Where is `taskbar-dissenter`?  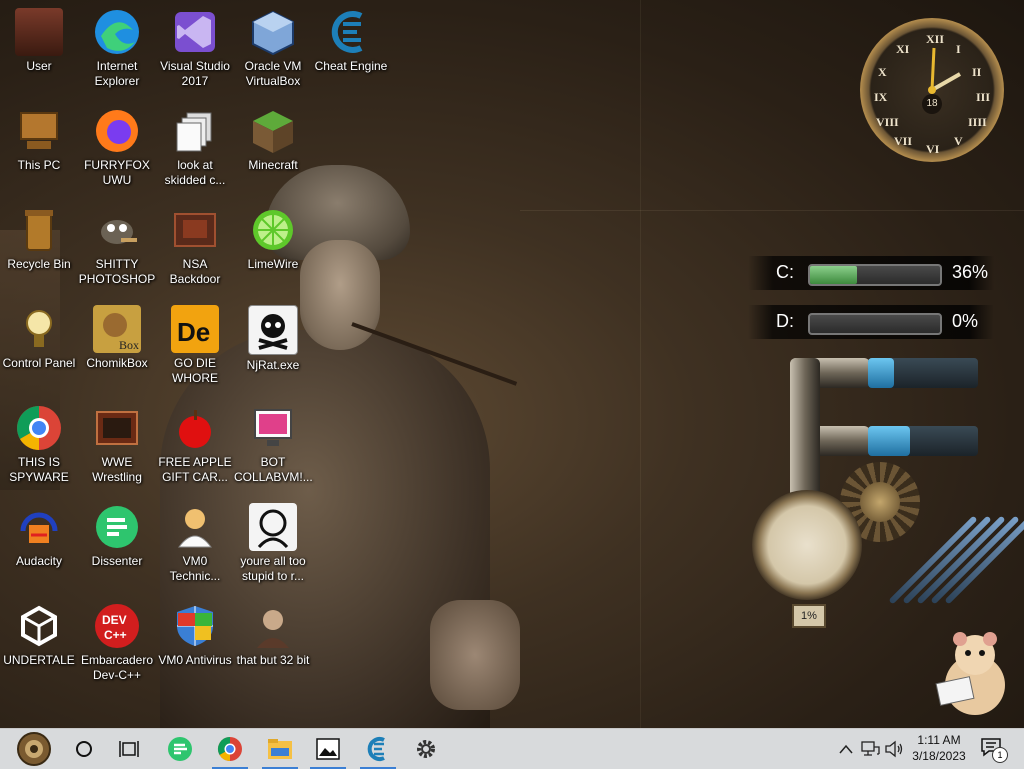 taskbar-dissenter is located at coordinates (180, 749).